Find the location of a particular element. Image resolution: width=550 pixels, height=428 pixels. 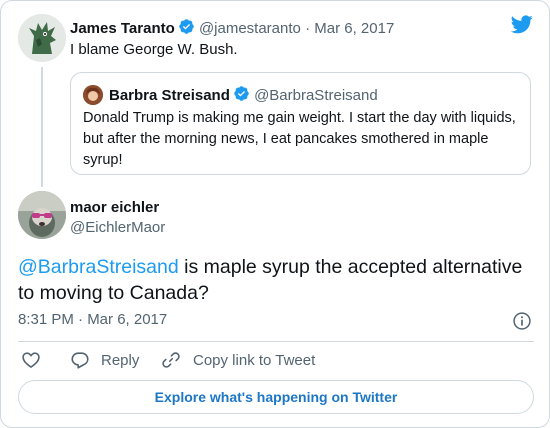

quoted-author-avatar is located at coordinates (93, 95).